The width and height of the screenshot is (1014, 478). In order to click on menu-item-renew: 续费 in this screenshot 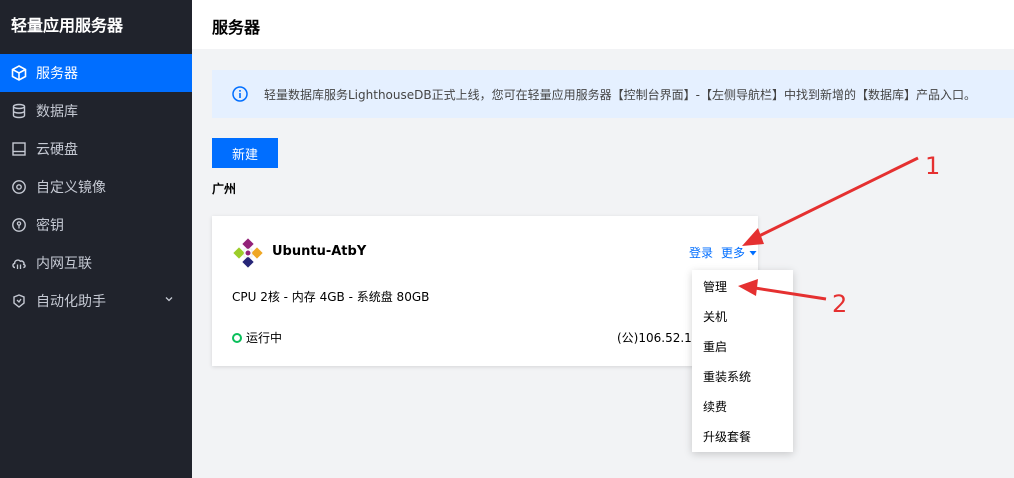, I will do `click(742, 407)`.